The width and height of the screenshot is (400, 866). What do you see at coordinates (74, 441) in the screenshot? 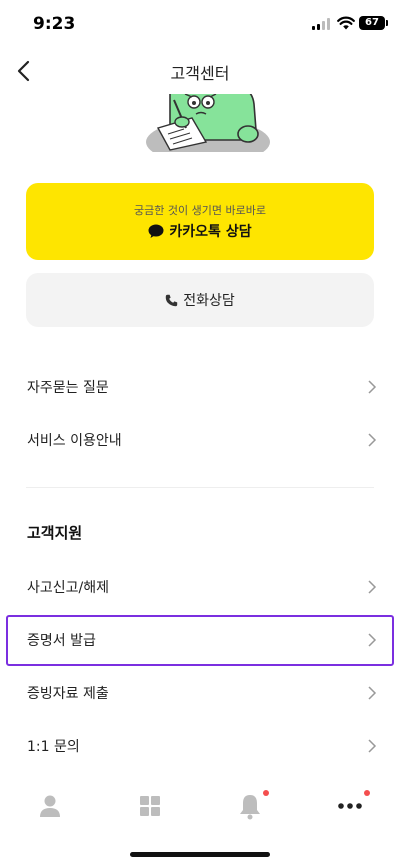
I see `list-item-label: 서비스 이용안내` at bounding box center [74, 441].